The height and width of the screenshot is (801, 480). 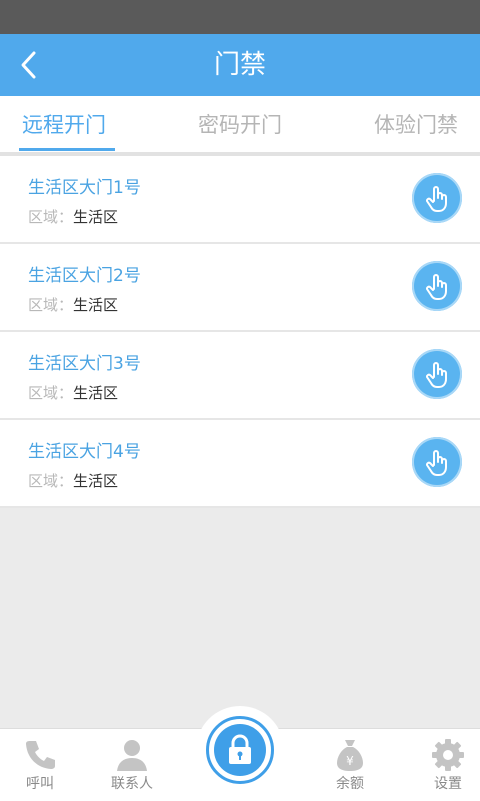 I want to click on tab-bar: 远程开门 密码开门 体验门禁, so click(x=240, y=126).